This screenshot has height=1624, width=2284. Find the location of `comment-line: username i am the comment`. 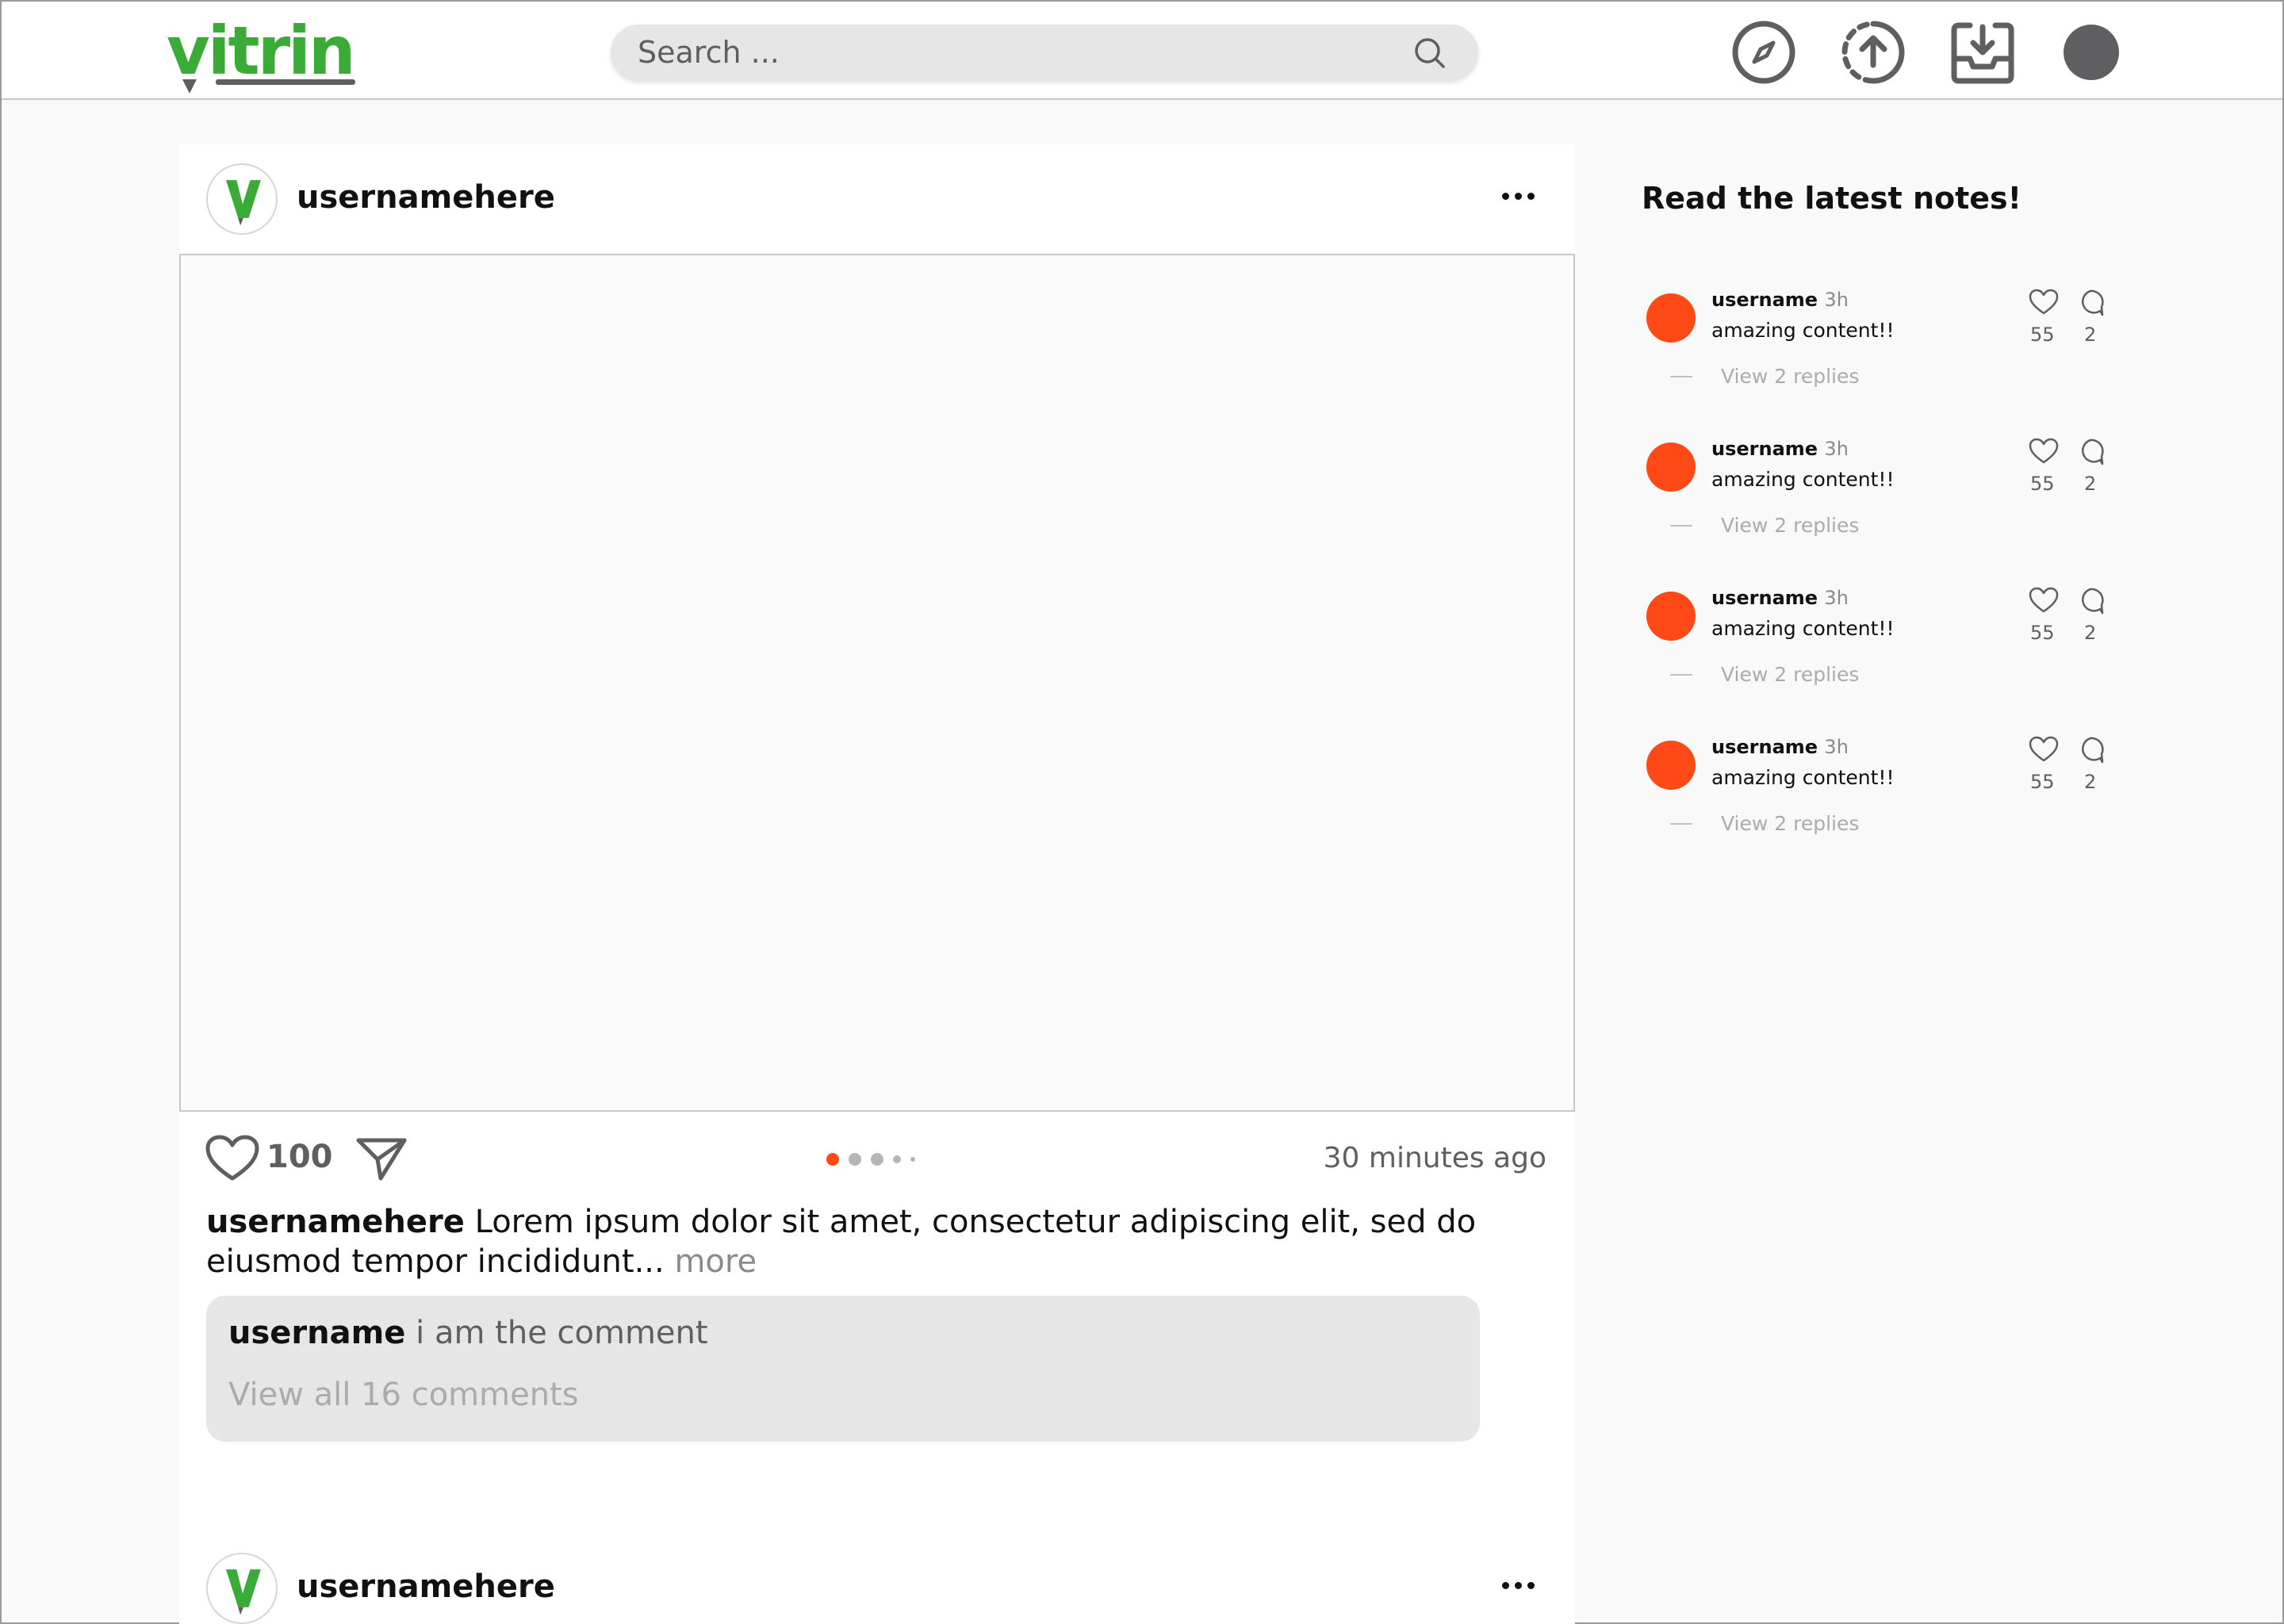

comment-line: username i am the comment is located at coordinates (468, 1333).